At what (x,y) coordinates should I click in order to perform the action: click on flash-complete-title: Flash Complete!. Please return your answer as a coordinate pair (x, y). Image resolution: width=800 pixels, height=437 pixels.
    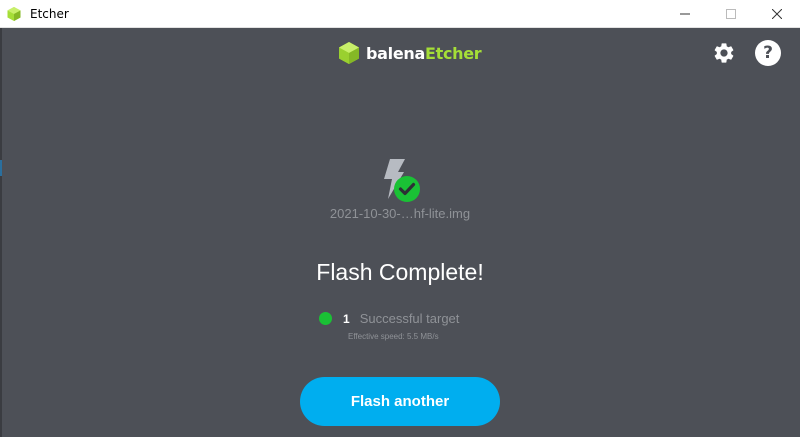
    Looking at the image, I should click on (400, 272).